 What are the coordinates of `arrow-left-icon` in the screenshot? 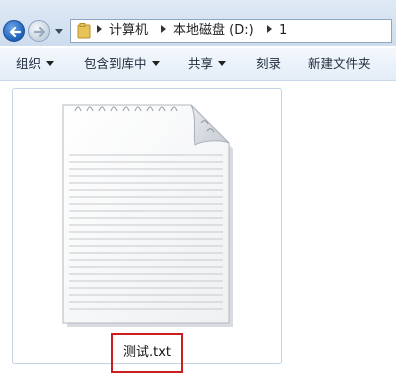 It's located at (15, 32).